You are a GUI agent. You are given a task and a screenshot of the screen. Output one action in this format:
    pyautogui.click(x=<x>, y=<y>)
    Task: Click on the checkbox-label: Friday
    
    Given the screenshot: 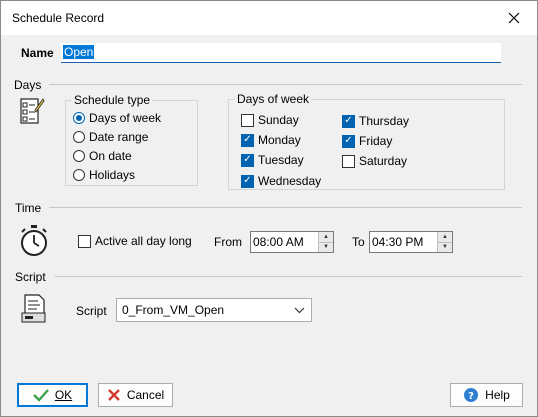 What is the action you would take?
    pyautogui.click(x=376, y=141)
    